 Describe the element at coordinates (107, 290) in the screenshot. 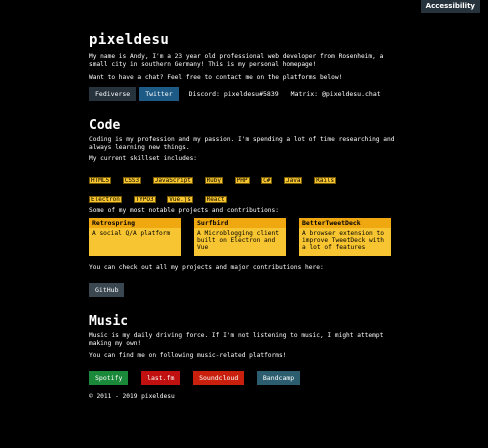

I see `github-button: GitHub` at that location.